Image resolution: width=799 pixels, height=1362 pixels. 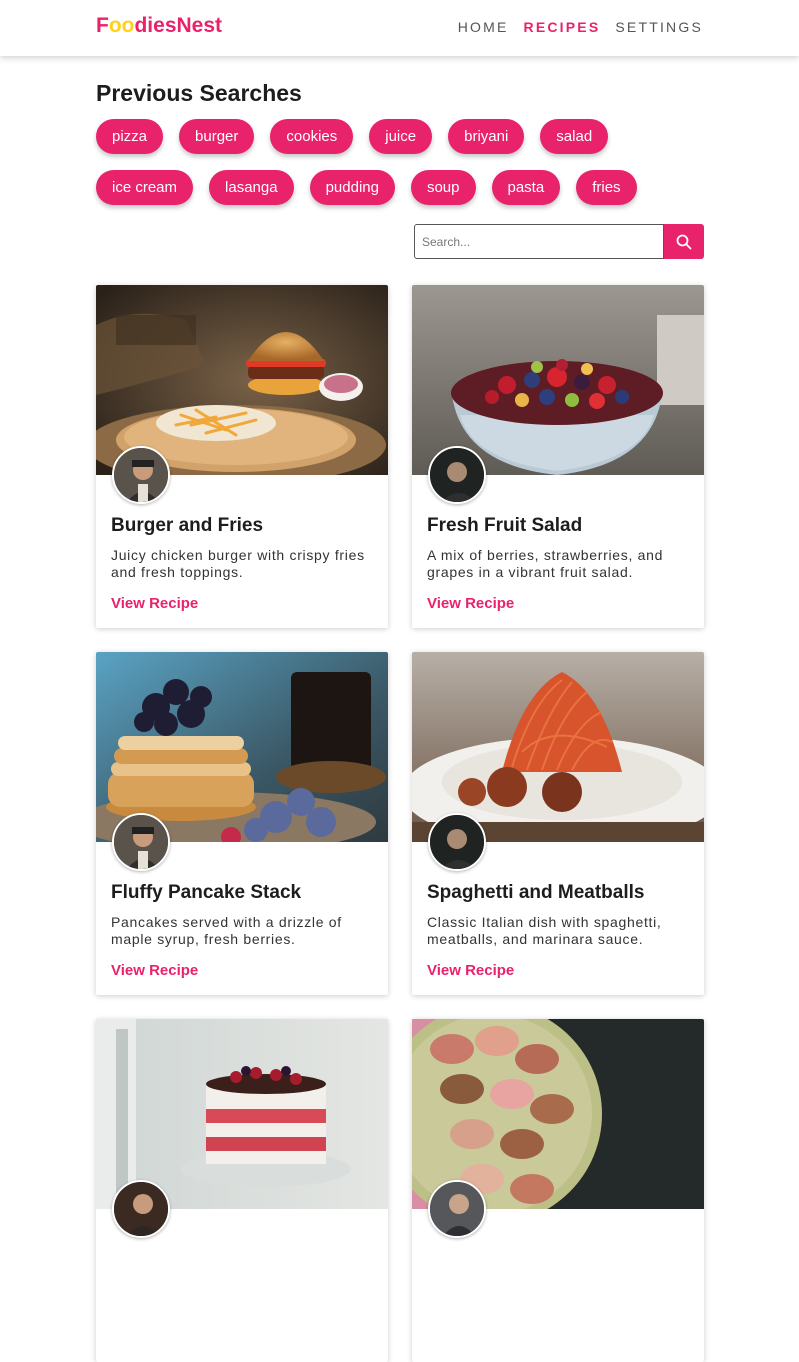 I want to click on main-nav: HOME RECIPES SETTINGS, so click(x=573, y=27).